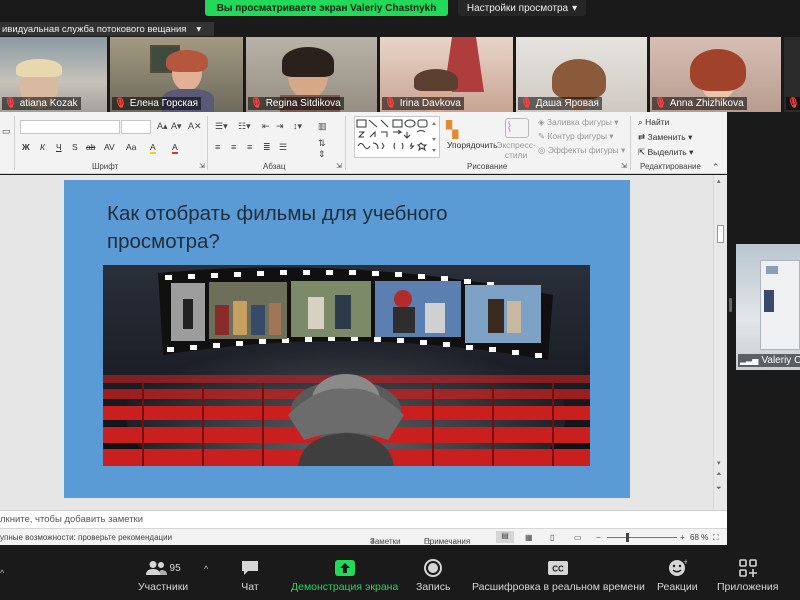  Describe the element at coordinates (53, 74) in the screenshot. I see `participant-video: 🎙 atiana Kozak` at that location.